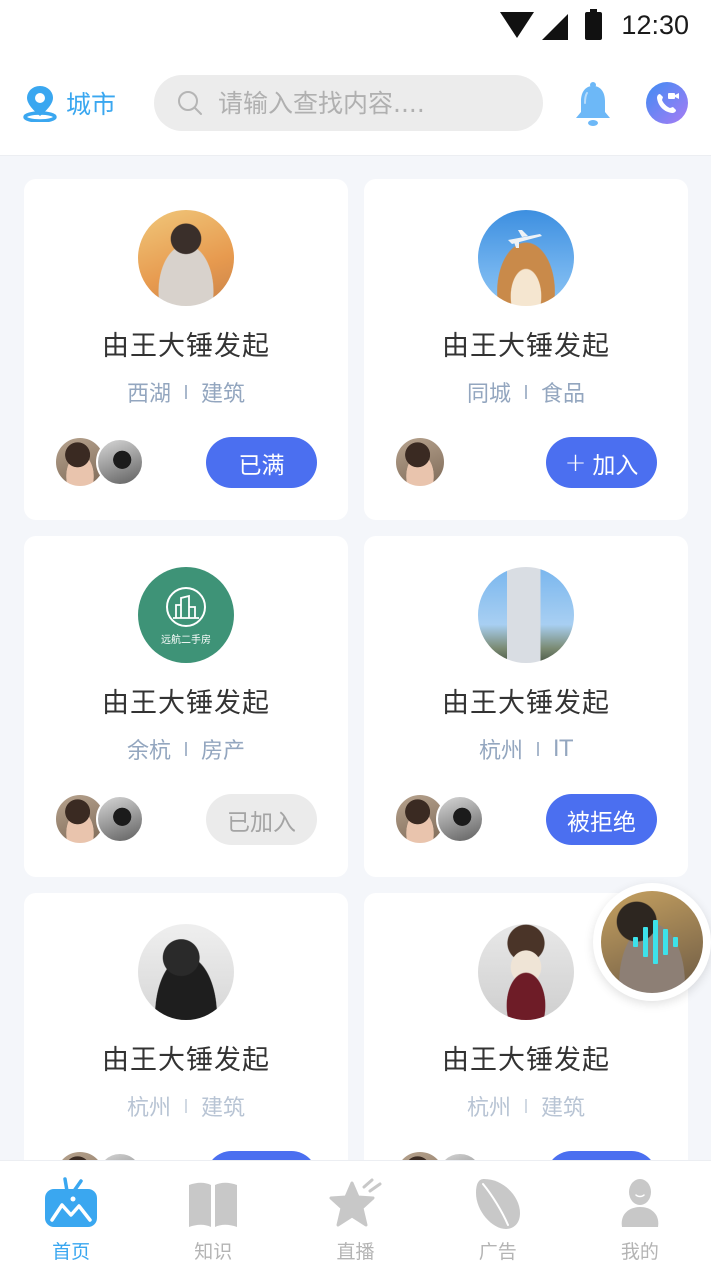 The height and width of the screenshot is (1271, 711). Describe the element at coordinates (655, 942) in the screenshot. I see `voice-wave-icon` at that location.